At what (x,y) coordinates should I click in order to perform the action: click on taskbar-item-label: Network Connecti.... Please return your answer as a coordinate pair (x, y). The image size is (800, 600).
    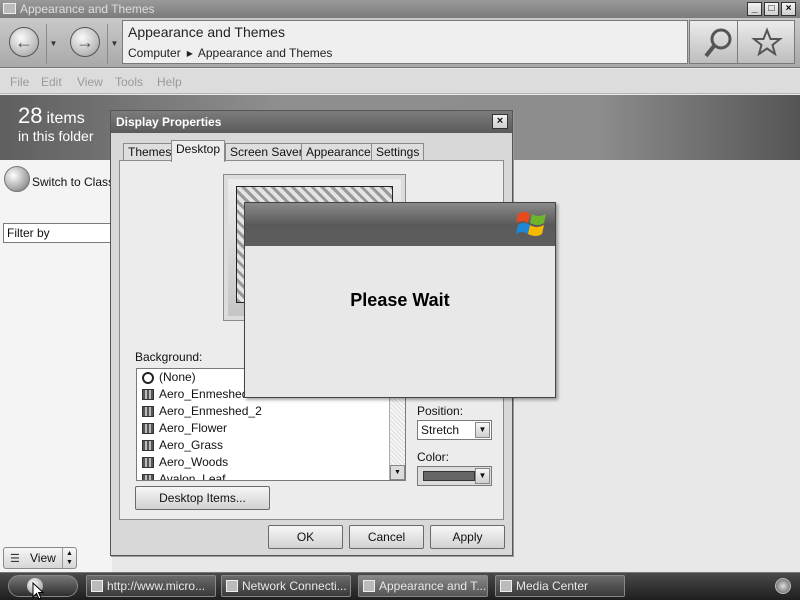
    Looking at the image, I should click on (294, 586).